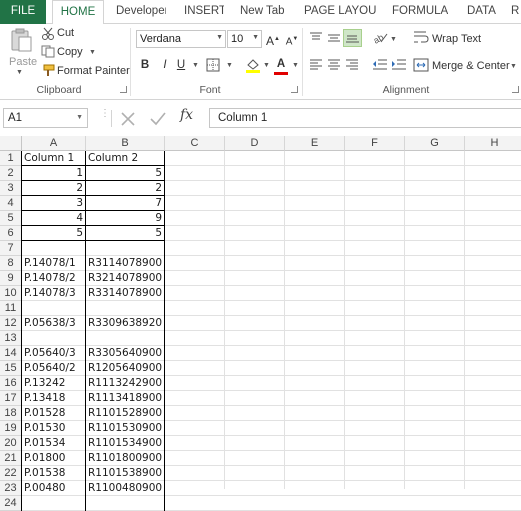 Image resolution: width=521 pixels, height=511 pixels. I want to click on row-header-16: 16, so click(11, 383).